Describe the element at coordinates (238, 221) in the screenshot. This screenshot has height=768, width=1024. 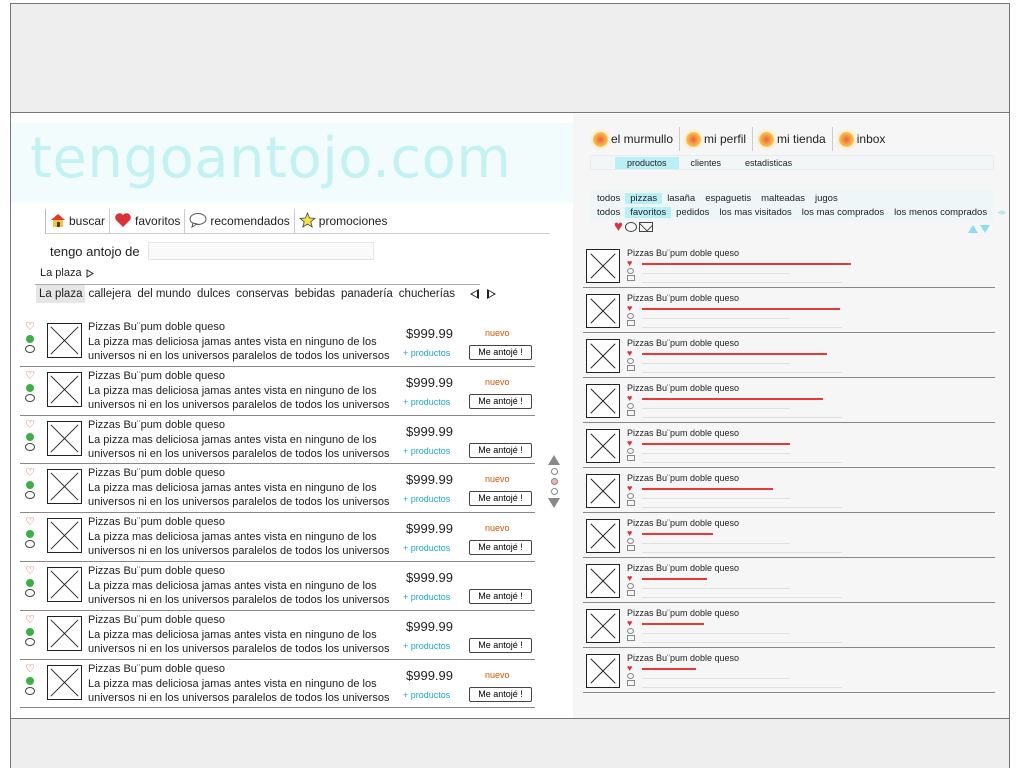
I see `nav-recomendados: recomendados` at that location.